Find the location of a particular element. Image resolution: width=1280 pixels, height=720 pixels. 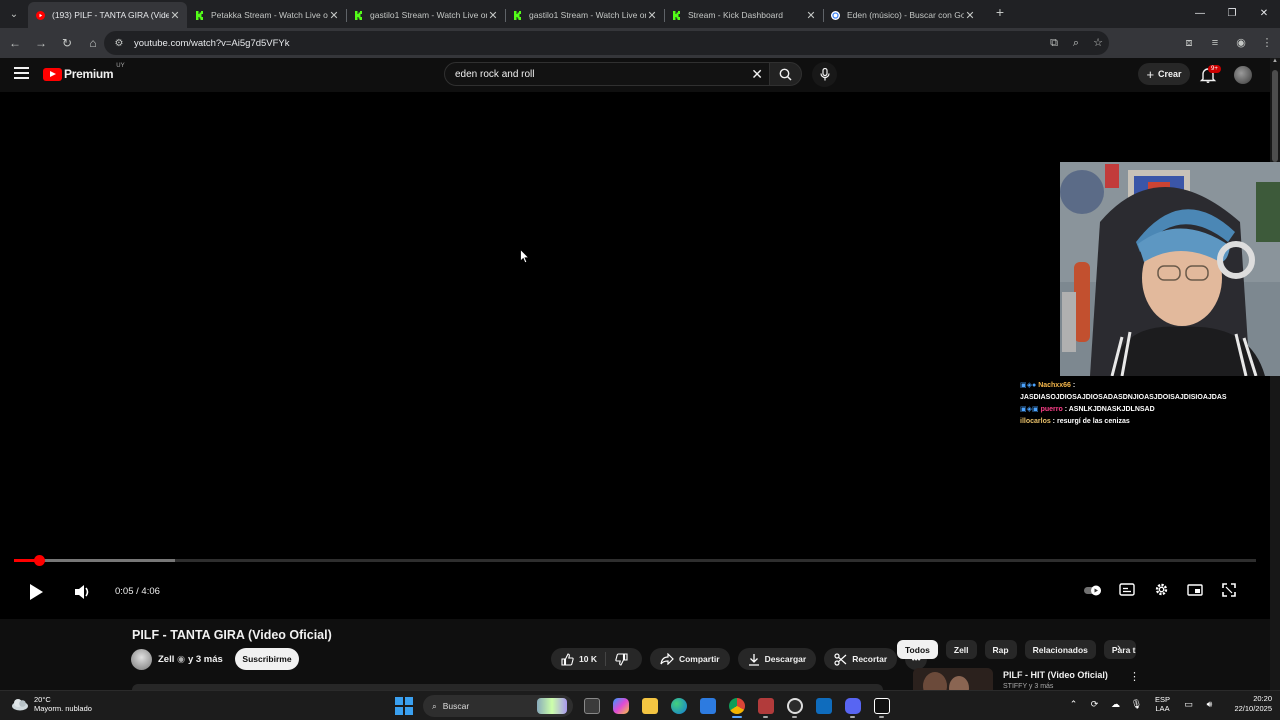

media-control-icon: ≡ is located at coordinates (1215, 43).